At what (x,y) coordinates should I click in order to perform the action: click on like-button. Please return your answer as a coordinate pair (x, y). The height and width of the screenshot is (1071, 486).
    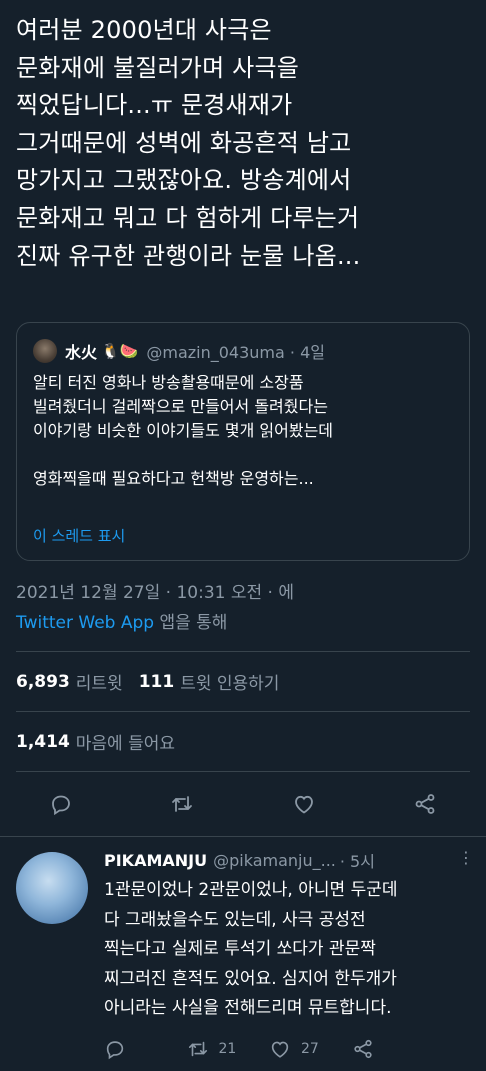
    Looking at the image, I should click on (304, 804).